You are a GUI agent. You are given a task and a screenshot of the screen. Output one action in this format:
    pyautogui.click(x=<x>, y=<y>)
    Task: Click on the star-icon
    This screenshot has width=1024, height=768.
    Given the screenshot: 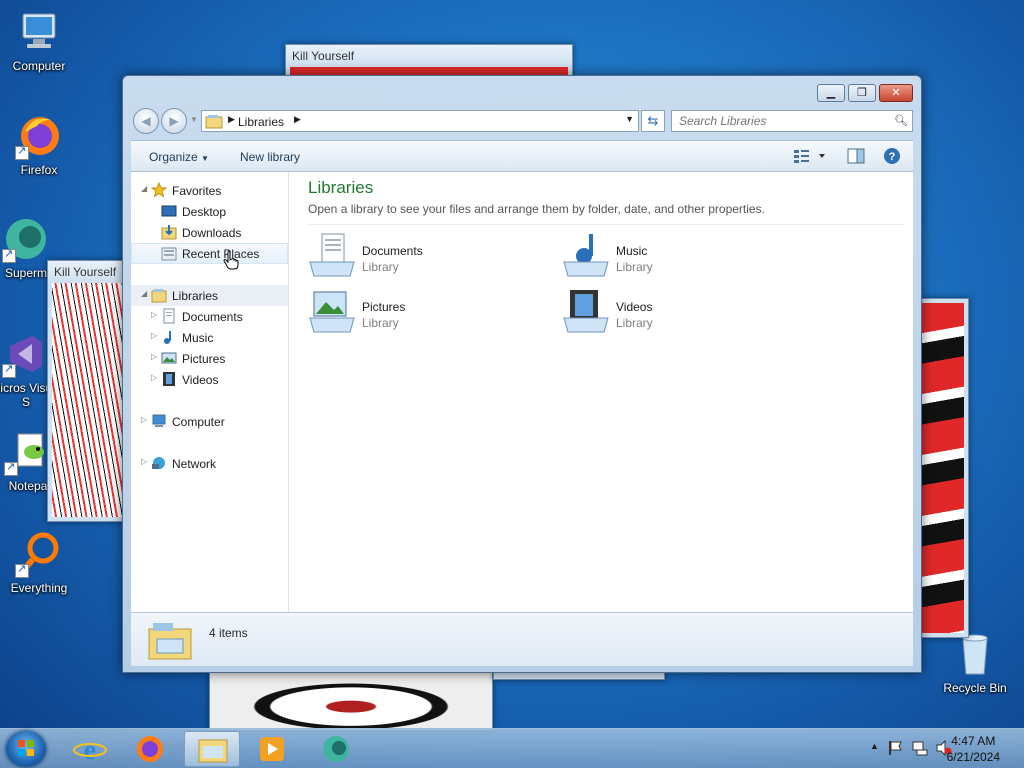 What is the action you would take?
    pyautogui.click(x=159, y=189)
    